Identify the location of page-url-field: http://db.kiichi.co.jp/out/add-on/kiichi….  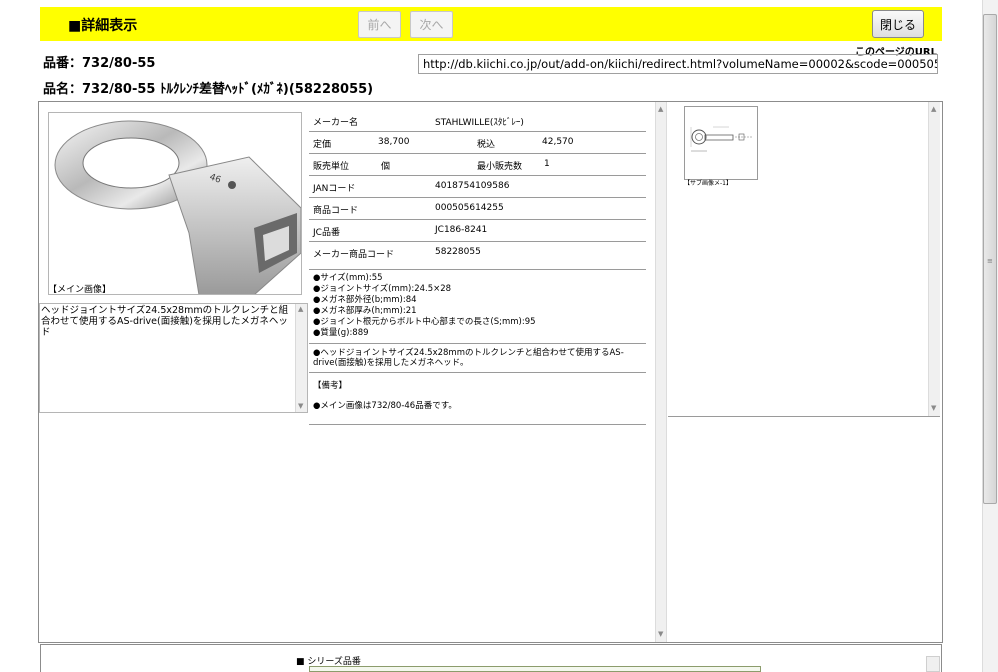
(678, 64).